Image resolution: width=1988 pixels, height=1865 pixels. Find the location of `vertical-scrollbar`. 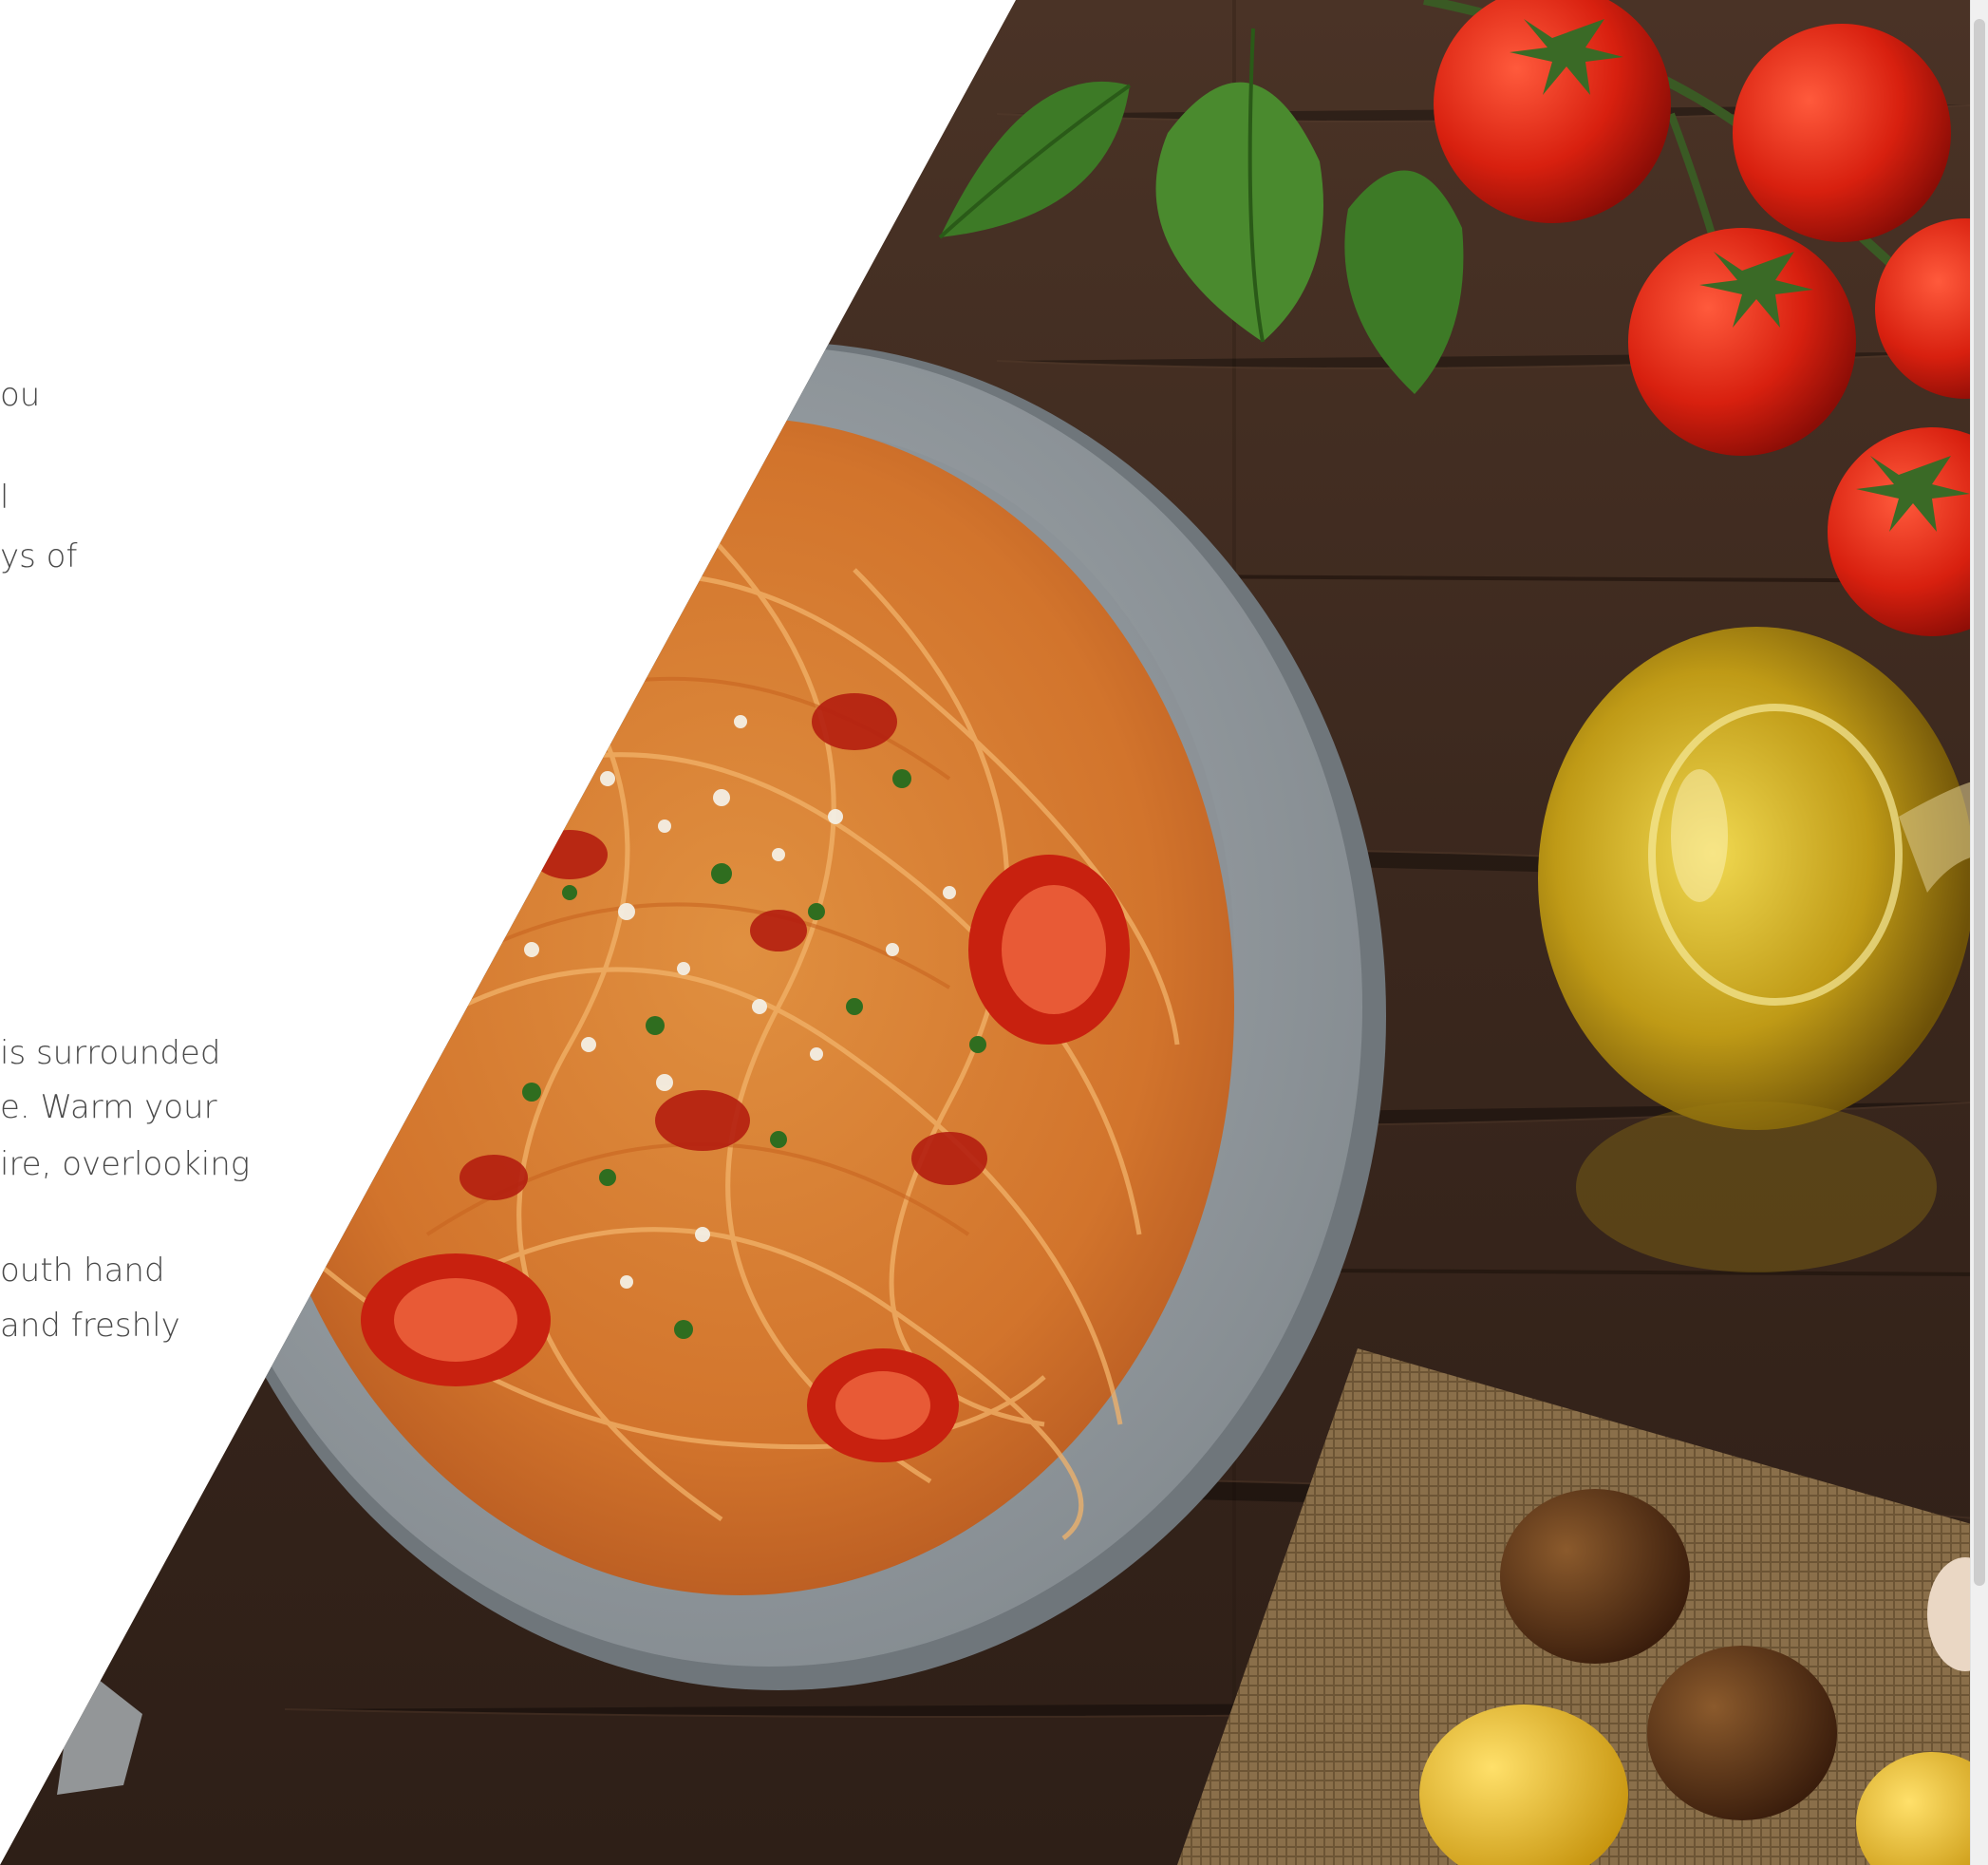

vertical-scrollbar is located at coordinates (1979, 932).